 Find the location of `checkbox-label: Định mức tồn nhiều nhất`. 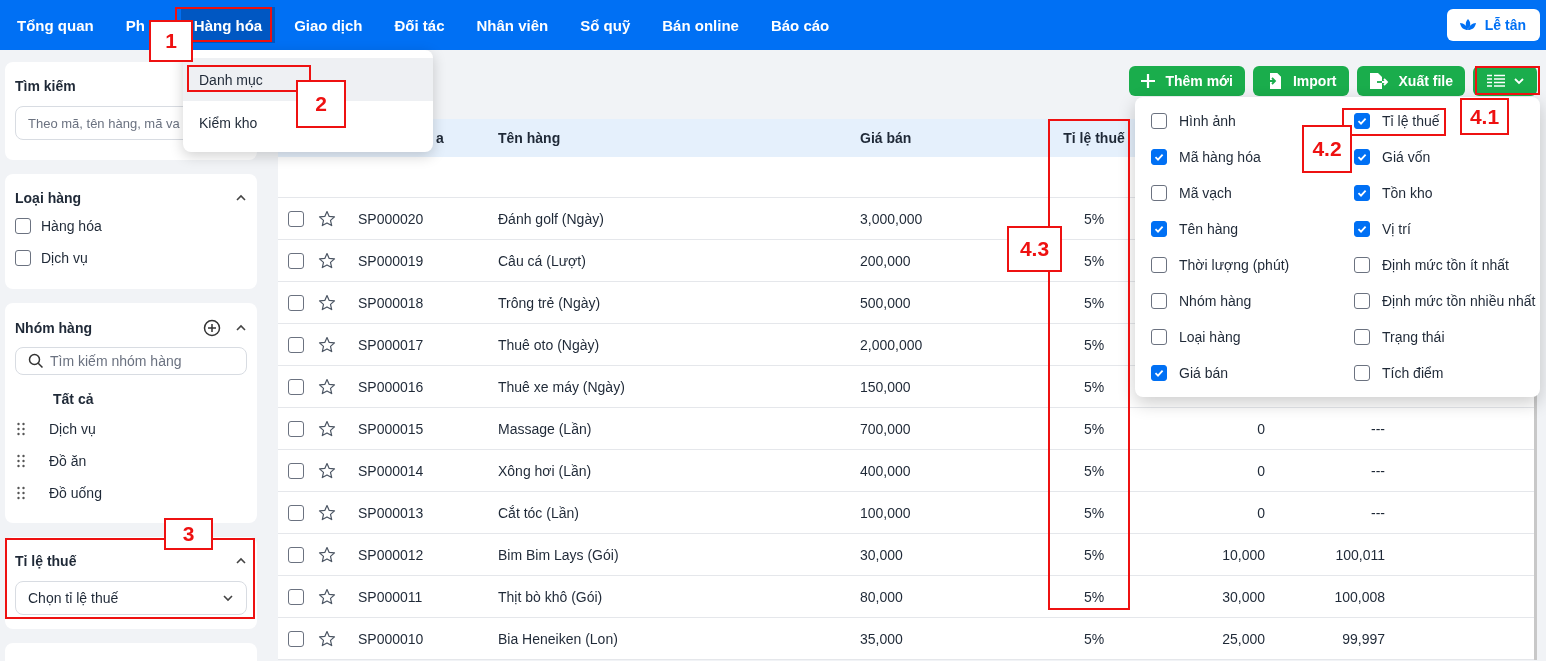

checkbox-label: Định mức tồn nhiều nhất is located at coordinates (1459, 301).